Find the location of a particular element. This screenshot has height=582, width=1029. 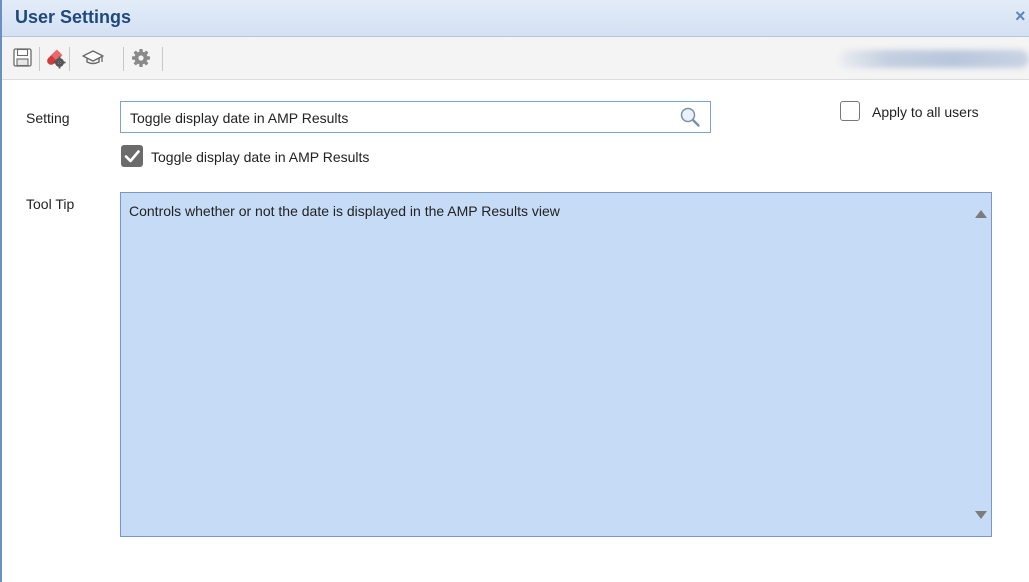

graduation-cap-icon is located at coordinates (93, 58).